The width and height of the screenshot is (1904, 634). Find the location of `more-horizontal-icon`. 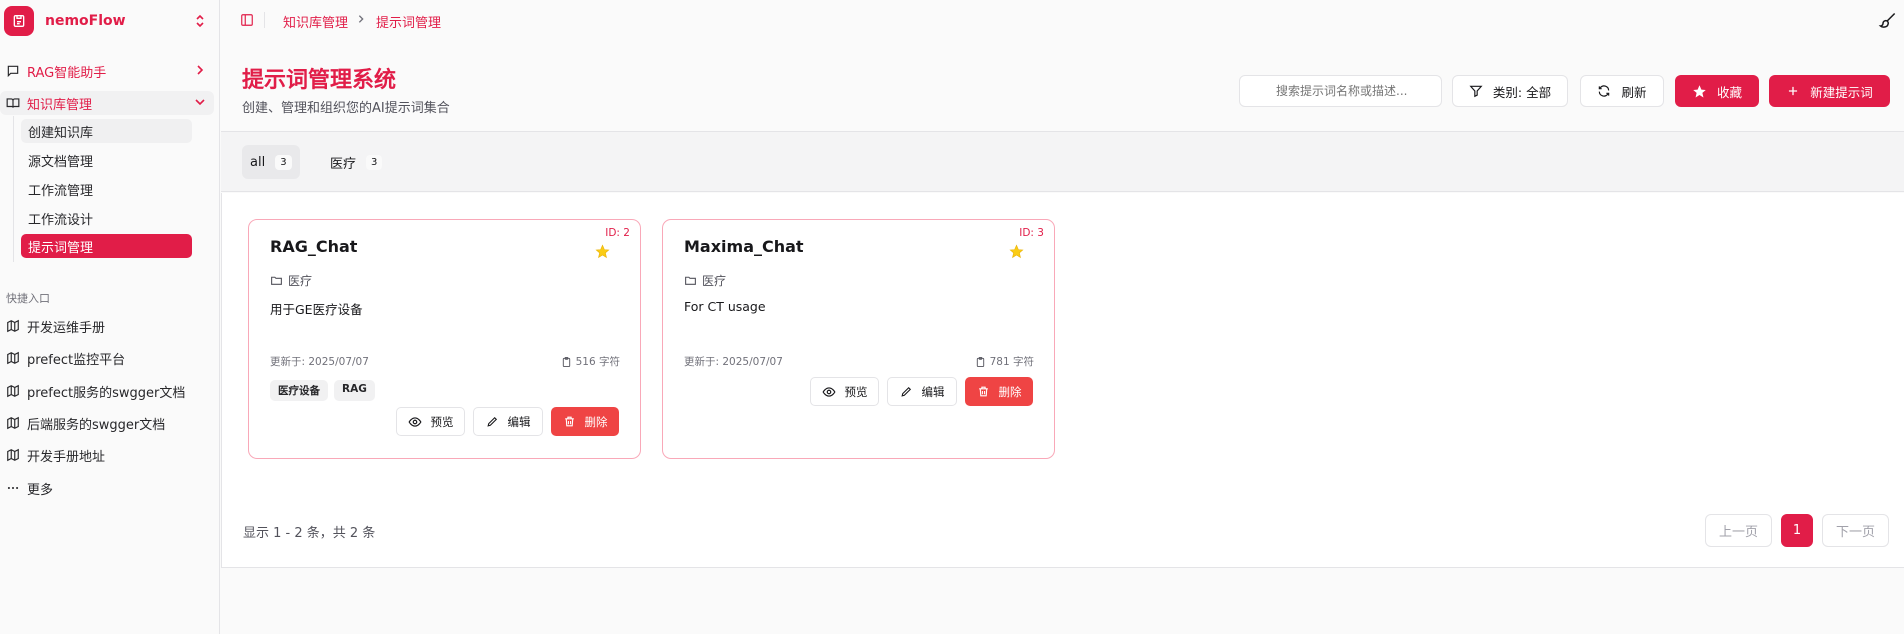

more-horizontal-icon is located at coordinates (13, 488).